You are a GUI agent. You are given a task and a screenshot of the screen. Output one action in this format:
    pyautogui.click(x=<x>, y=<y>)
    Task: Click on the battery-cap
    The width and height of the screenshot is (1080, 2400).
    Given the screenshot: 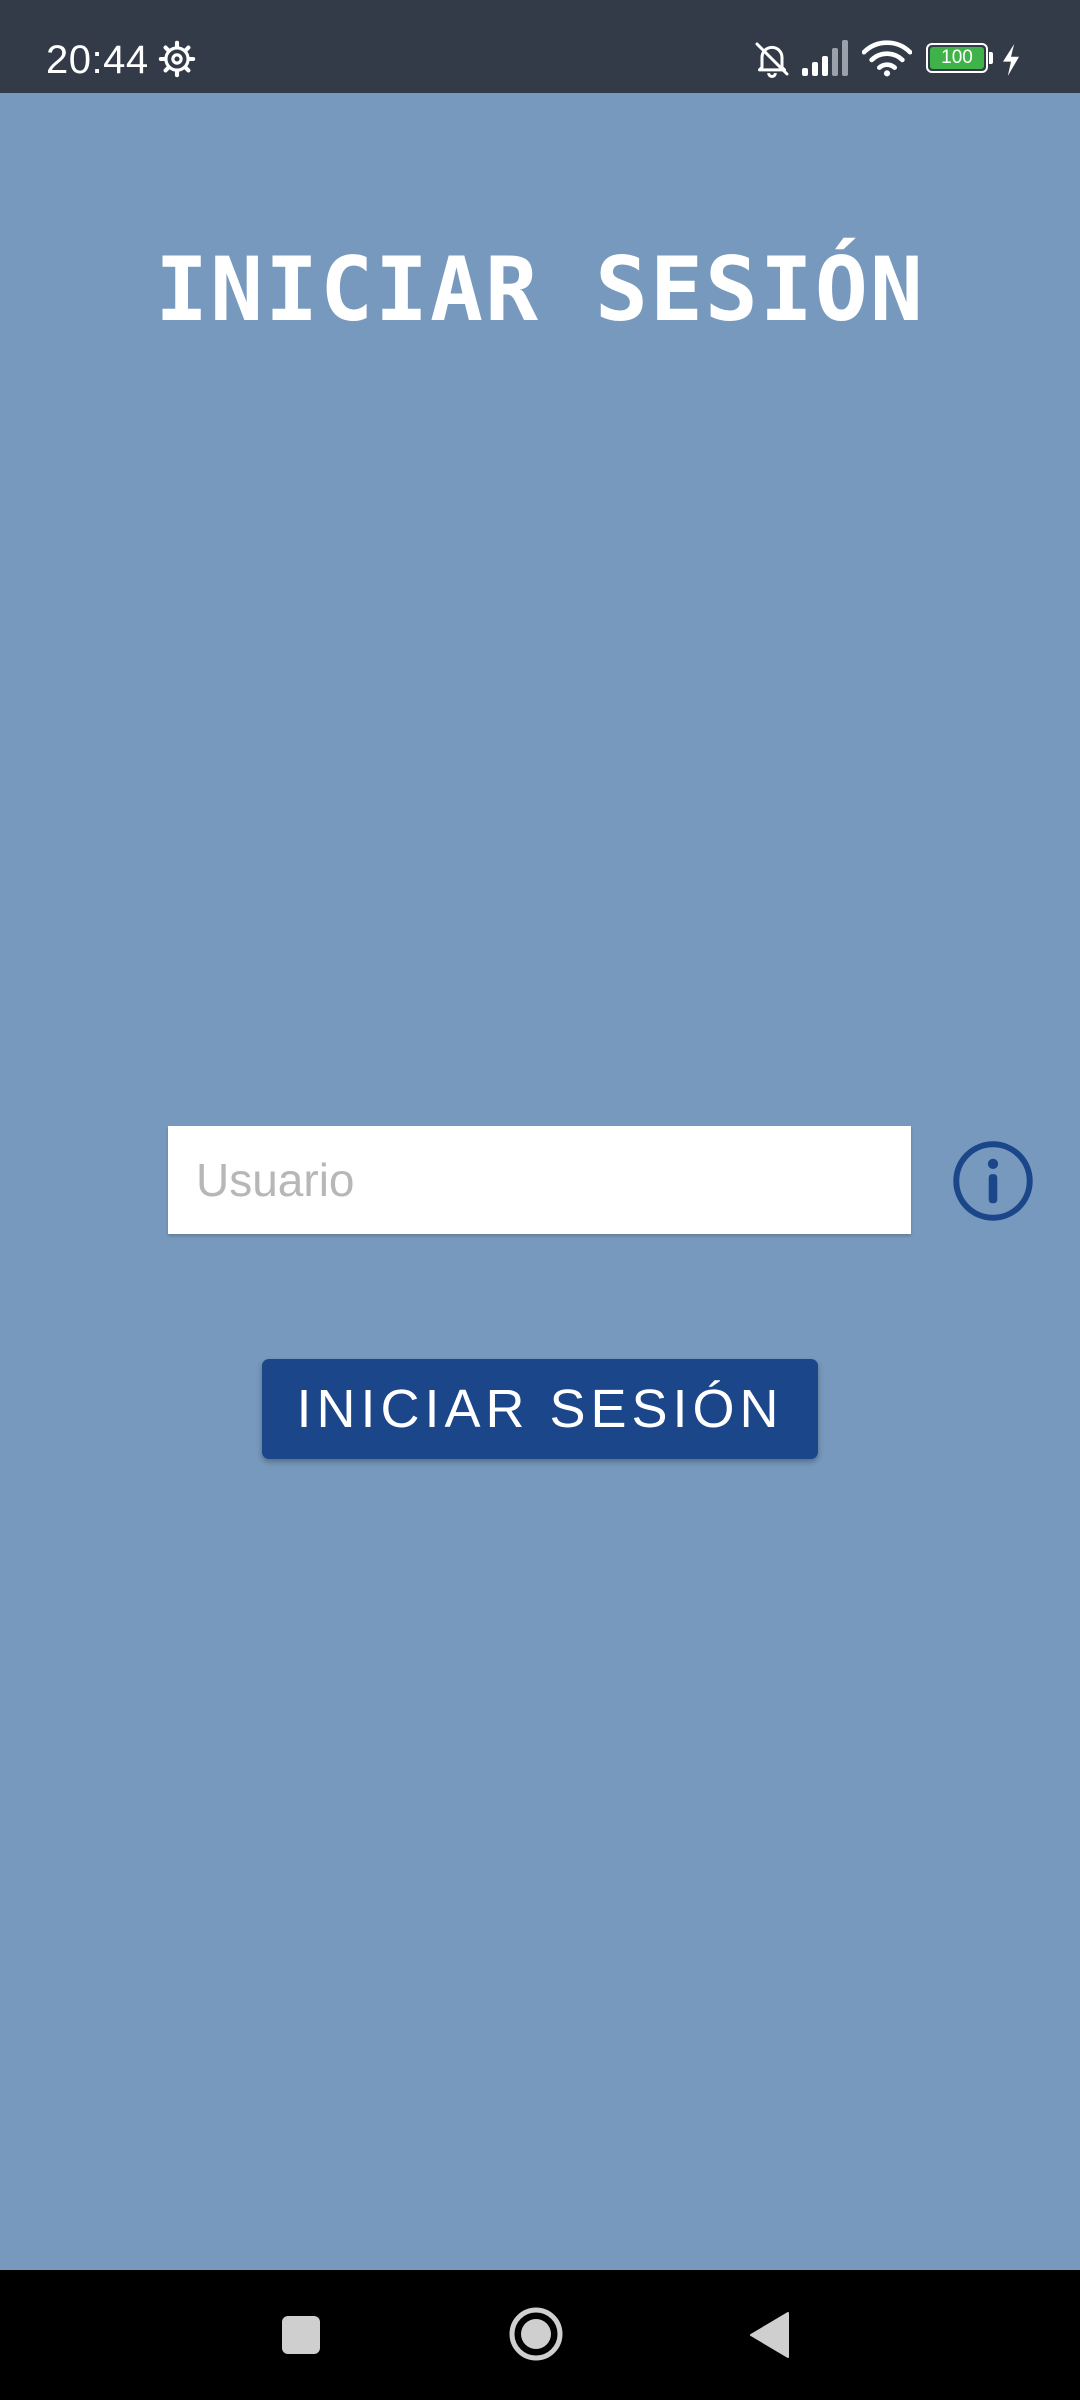 What is the action you would take?
    pyautogui.click(x=991, y=58)
    